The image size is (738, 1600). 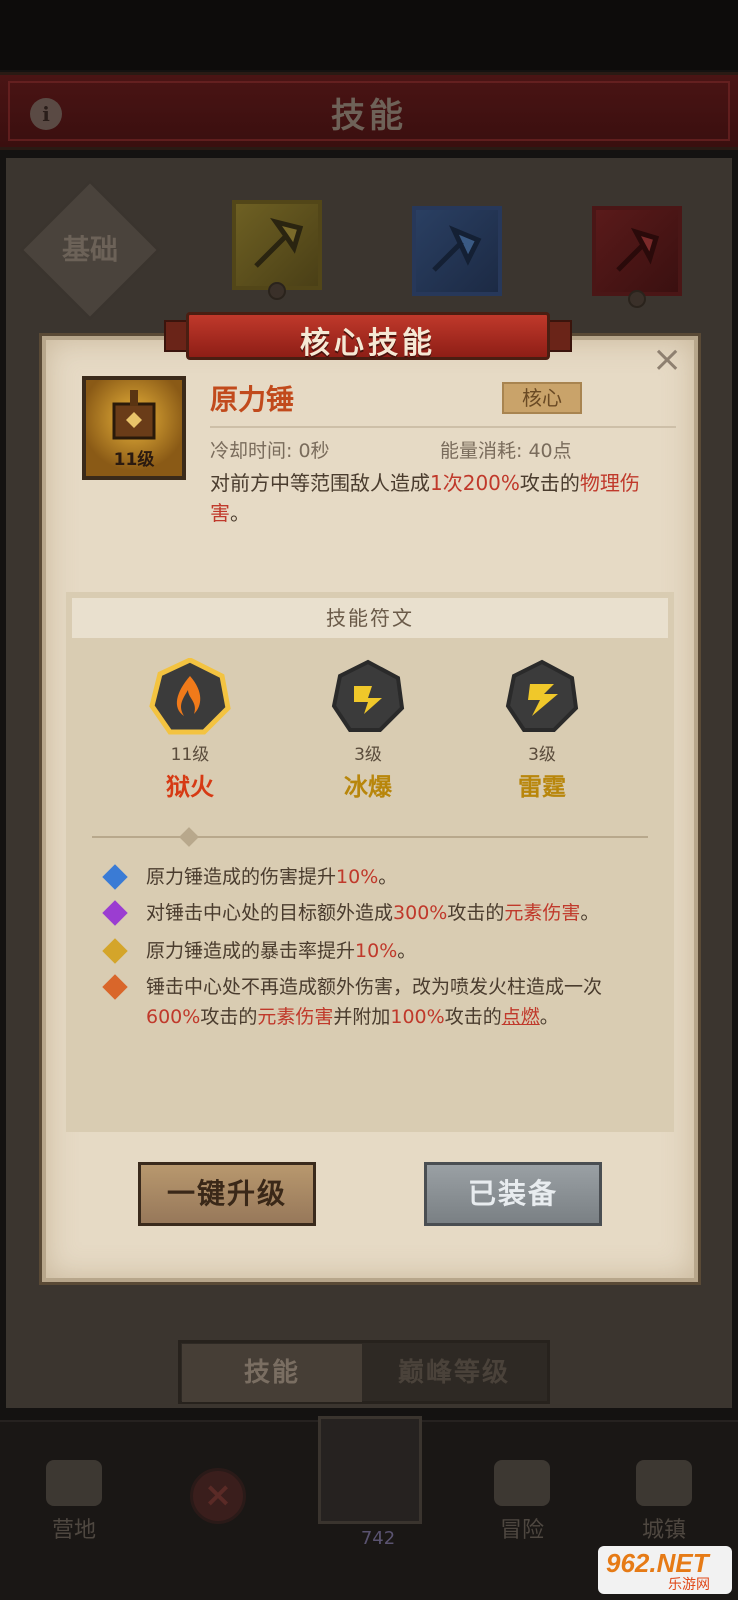 I want to click on ice-burst-icon, so click(x=368, y=695).